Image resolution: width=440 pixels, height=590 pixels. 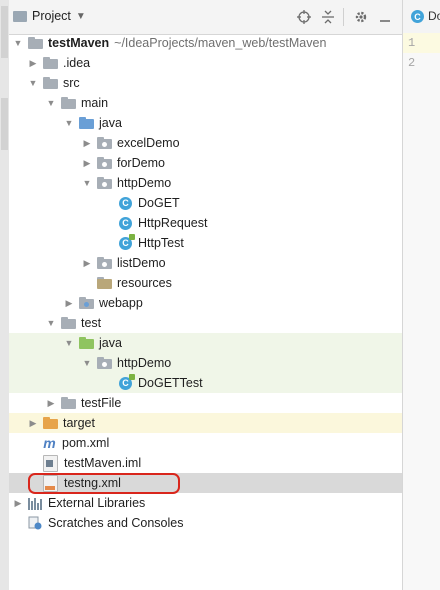 What do you see at coordinates (35, 523) in the screenshot?
I see `scratches-icon` at bounding box center [35, 523].